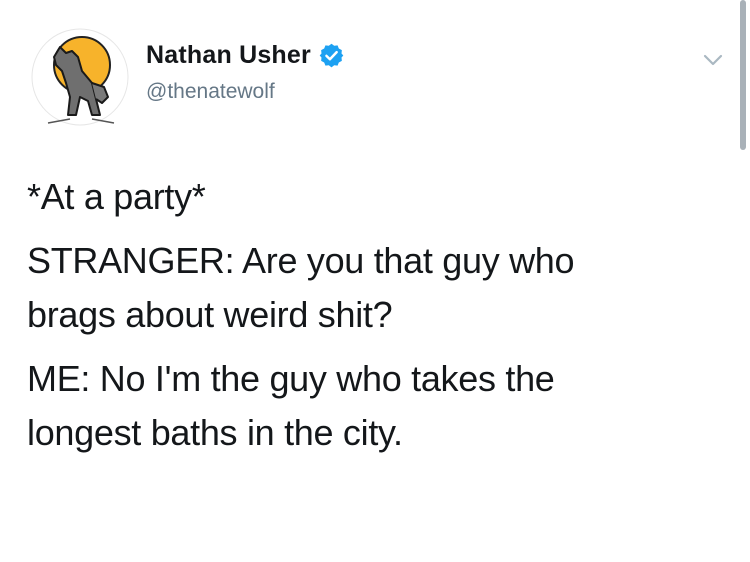  What do you see at coordinates (210, 92) in the screenshot?
I see `author-handle: @thenatewolf` at bounding box center [210, 92].